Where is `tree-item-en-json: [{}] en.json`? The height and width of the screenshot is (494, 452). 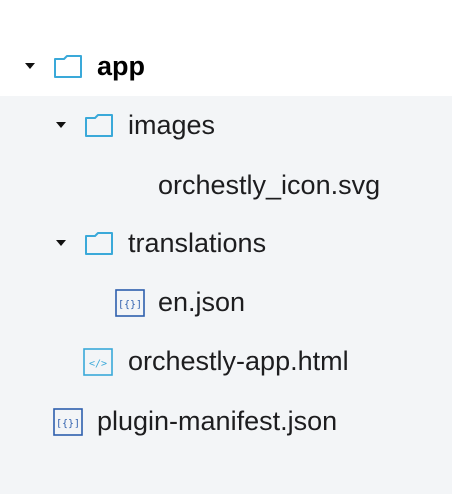 tree-item-en-json: [{}] en.json is located at coordinates (226, 302).